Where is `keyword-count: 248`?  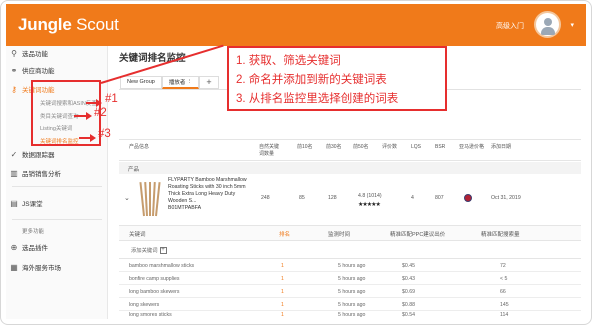 keyword-count: 248 is located at coordinates (265, 198).